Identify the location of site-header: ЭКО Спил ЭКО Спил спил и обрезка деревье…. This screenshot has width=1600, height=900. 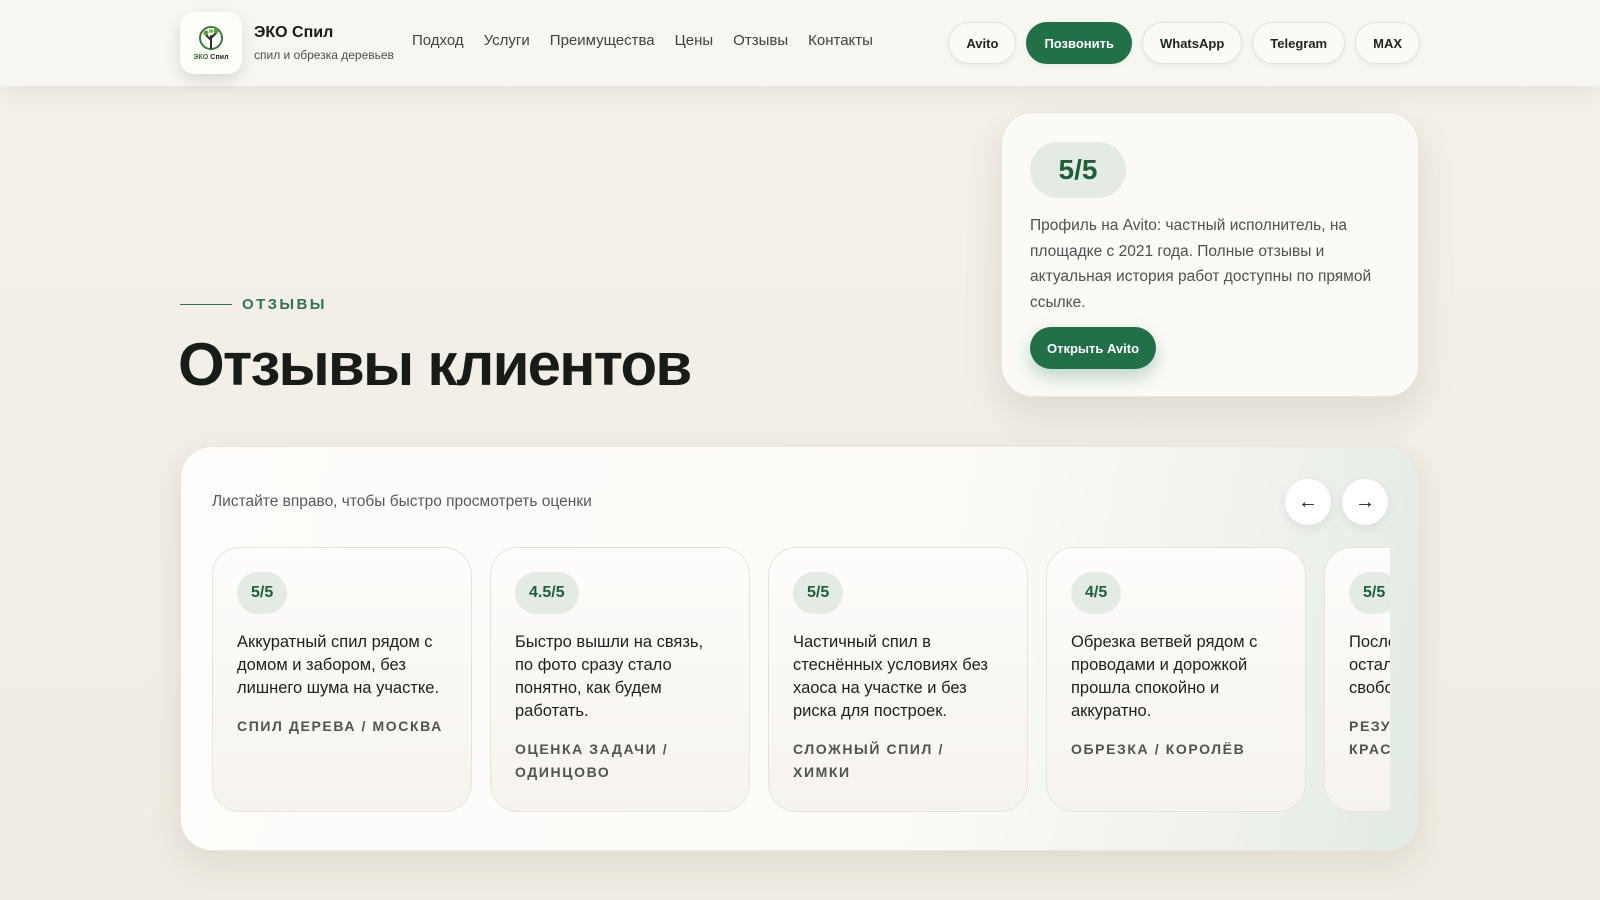
(800, 43).